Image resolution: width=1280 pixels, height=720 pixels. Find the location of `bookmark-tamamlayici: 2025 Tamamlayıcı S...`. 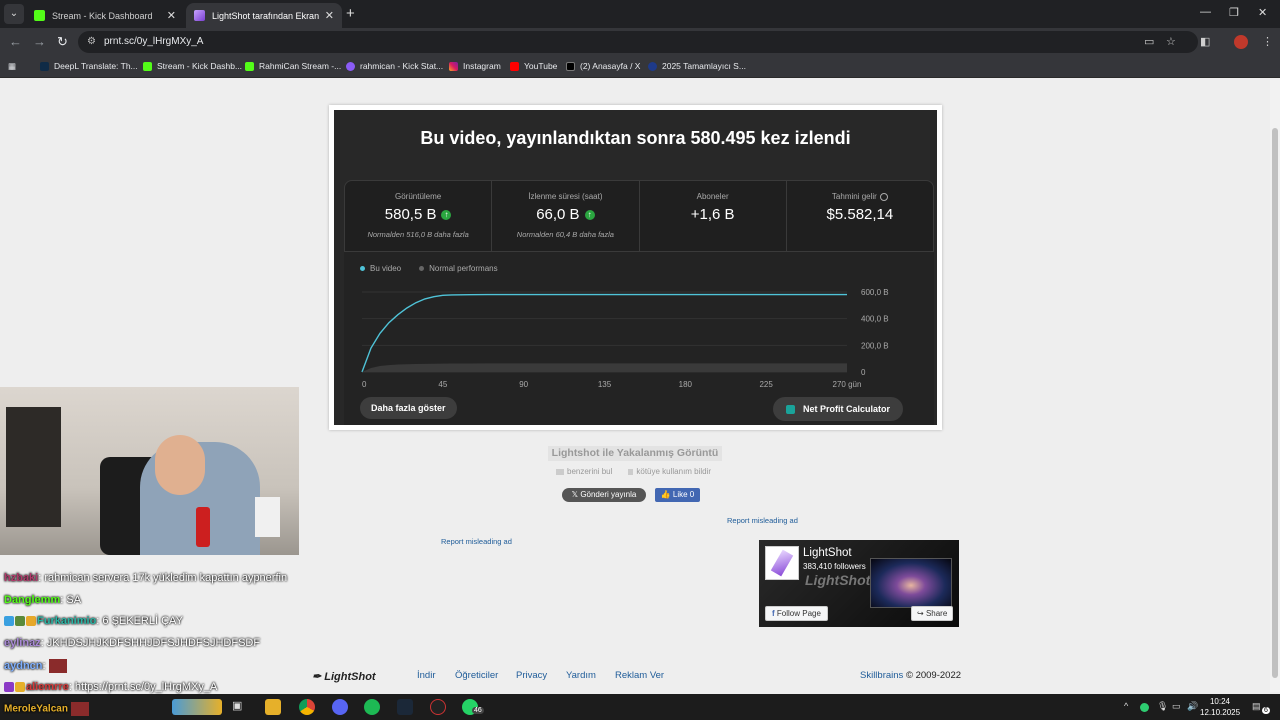

bookmark-tamamlayici: 2025 Tamamlayıcı S... is located at coordinates (697, 66).